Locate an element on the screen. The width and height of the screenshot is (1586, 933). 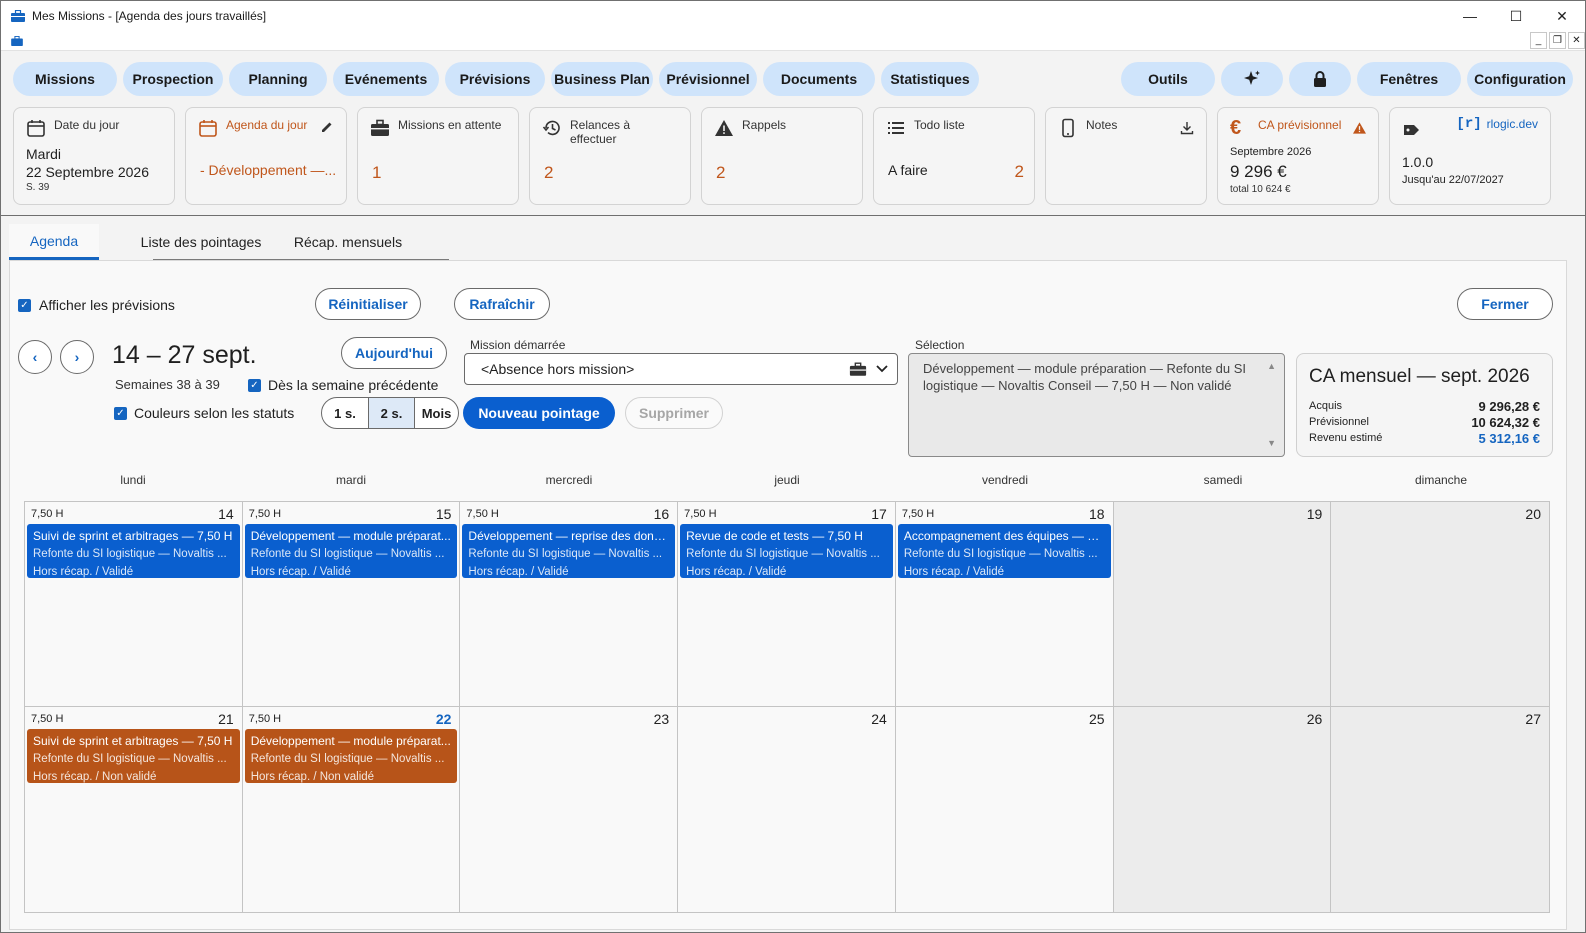
day-number: 18 is located at coordinates (1096, 514).